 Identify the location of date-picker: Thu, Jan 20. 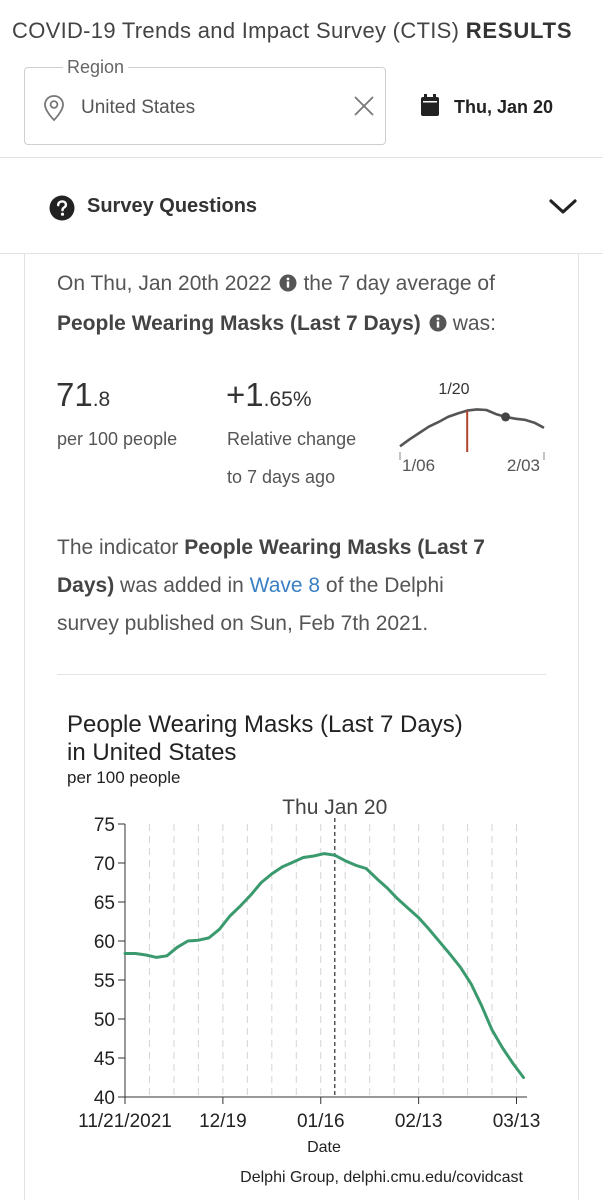
(487, 107).